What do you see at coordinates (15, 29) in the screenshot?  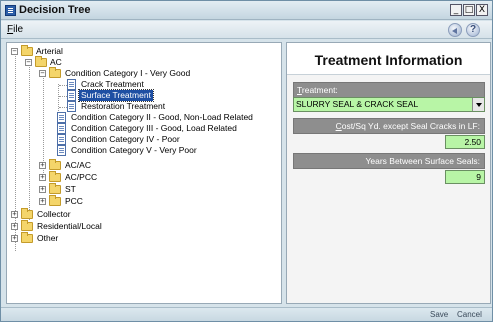 I see `menu-file: File` at bounding box center [15, 29].